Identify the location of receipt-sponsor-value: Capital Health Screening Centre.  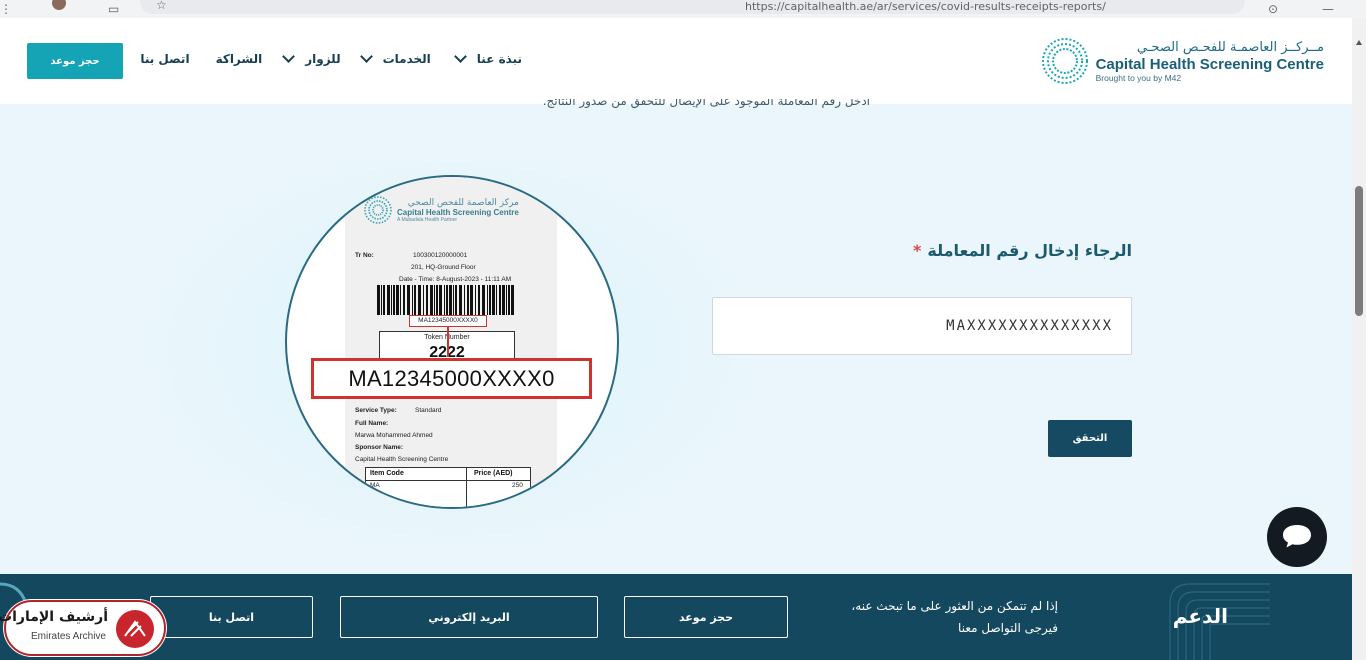
(402, 459).